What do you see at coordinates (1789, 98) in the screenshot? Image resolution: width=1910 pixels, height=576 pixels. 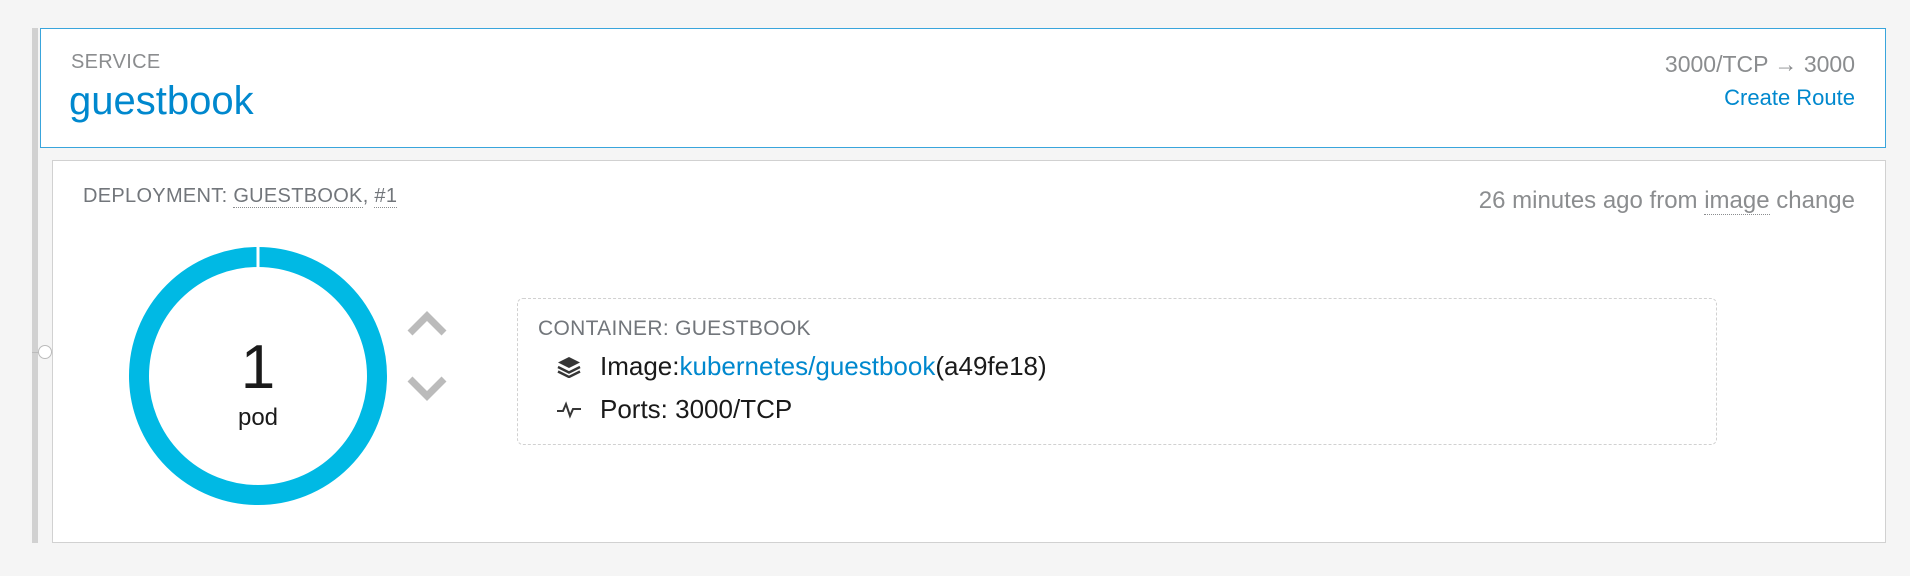 I see `create-route-link: Create Route` at bounding box center [1789, 98].